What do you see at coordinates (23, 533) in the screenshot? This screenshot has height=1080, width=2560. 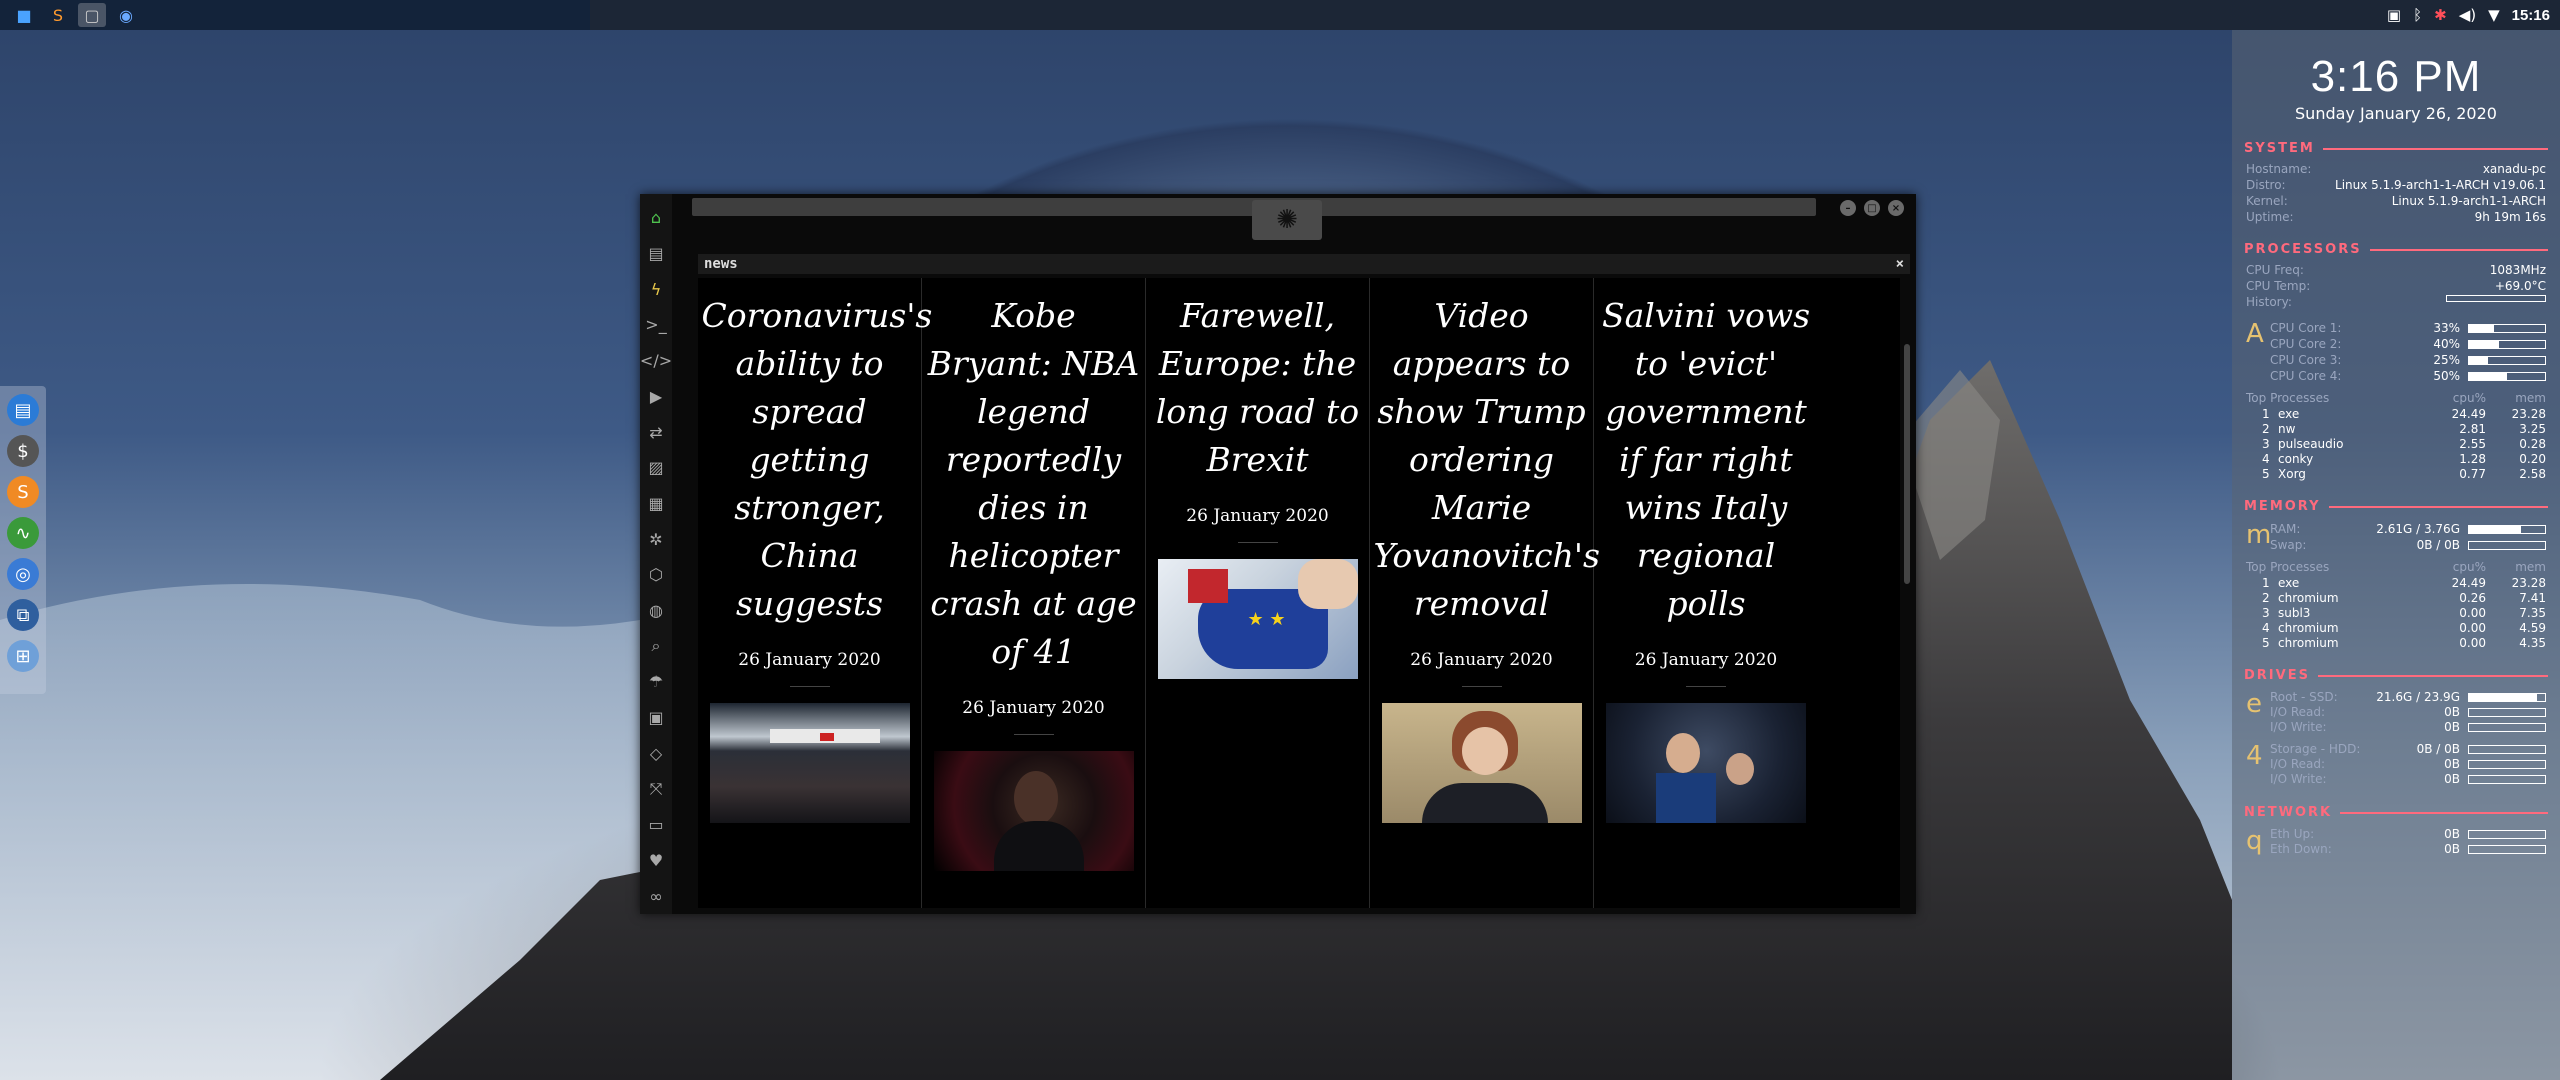 I see `system-monitor-icon: ∿` at bounding box center [23, 533].